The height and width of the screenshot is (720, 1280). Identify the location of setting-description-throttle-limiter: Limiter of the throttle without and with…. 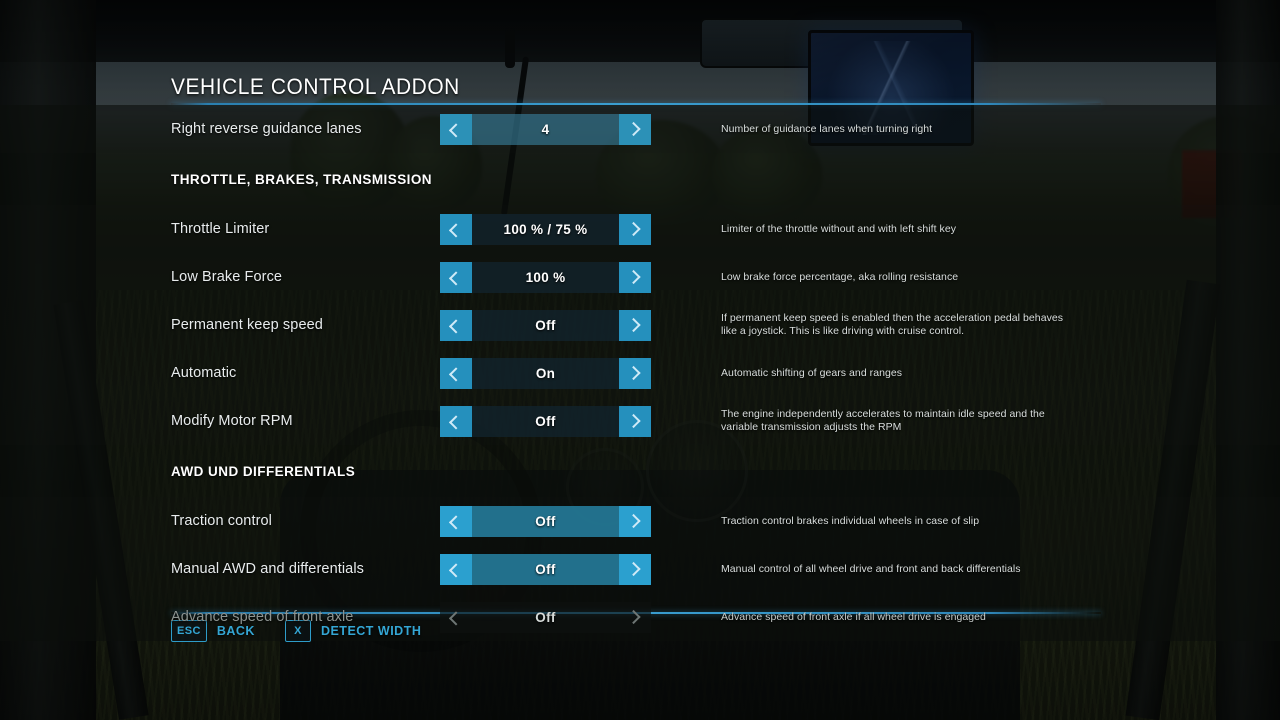
(839, 228).